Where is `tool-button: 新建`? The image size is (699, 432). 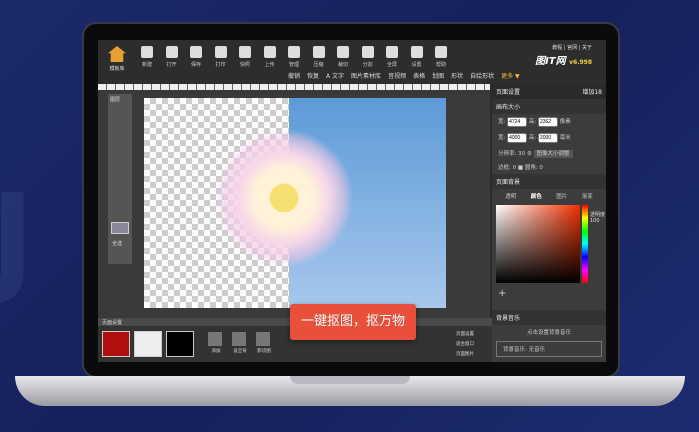
tool-button: 新建 is located at coordinates (147, 57).